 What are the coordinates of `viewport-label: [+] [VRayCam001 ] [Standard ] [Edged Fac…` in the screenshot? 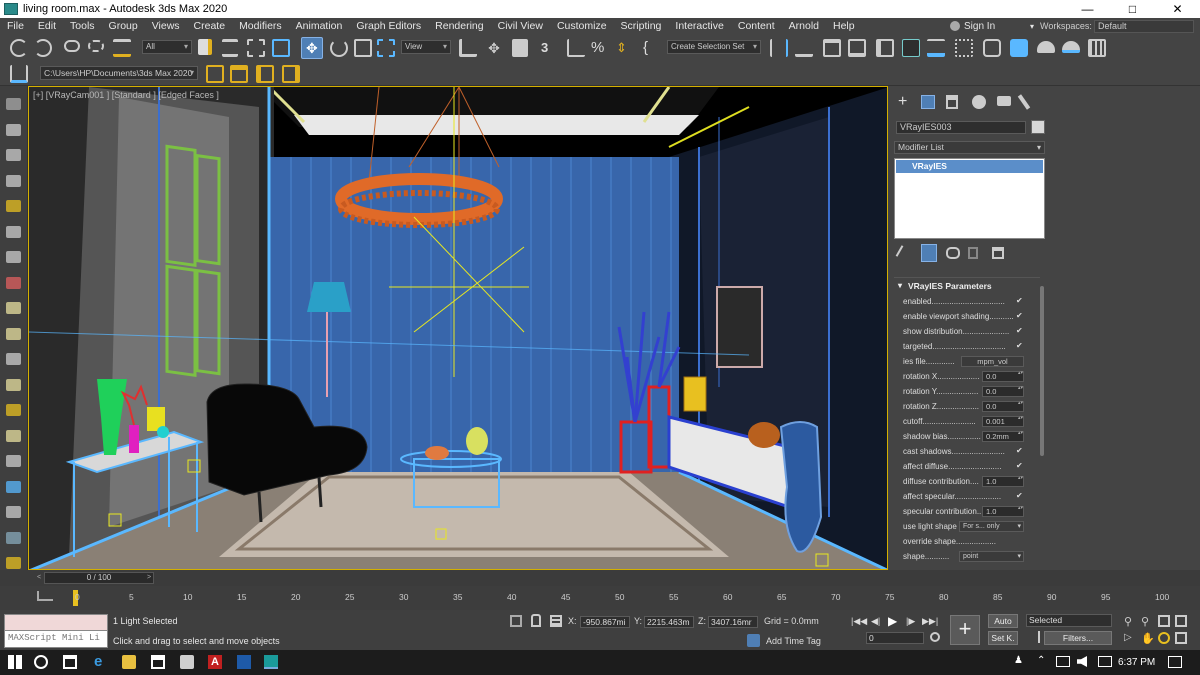 It's located at (126, 95).